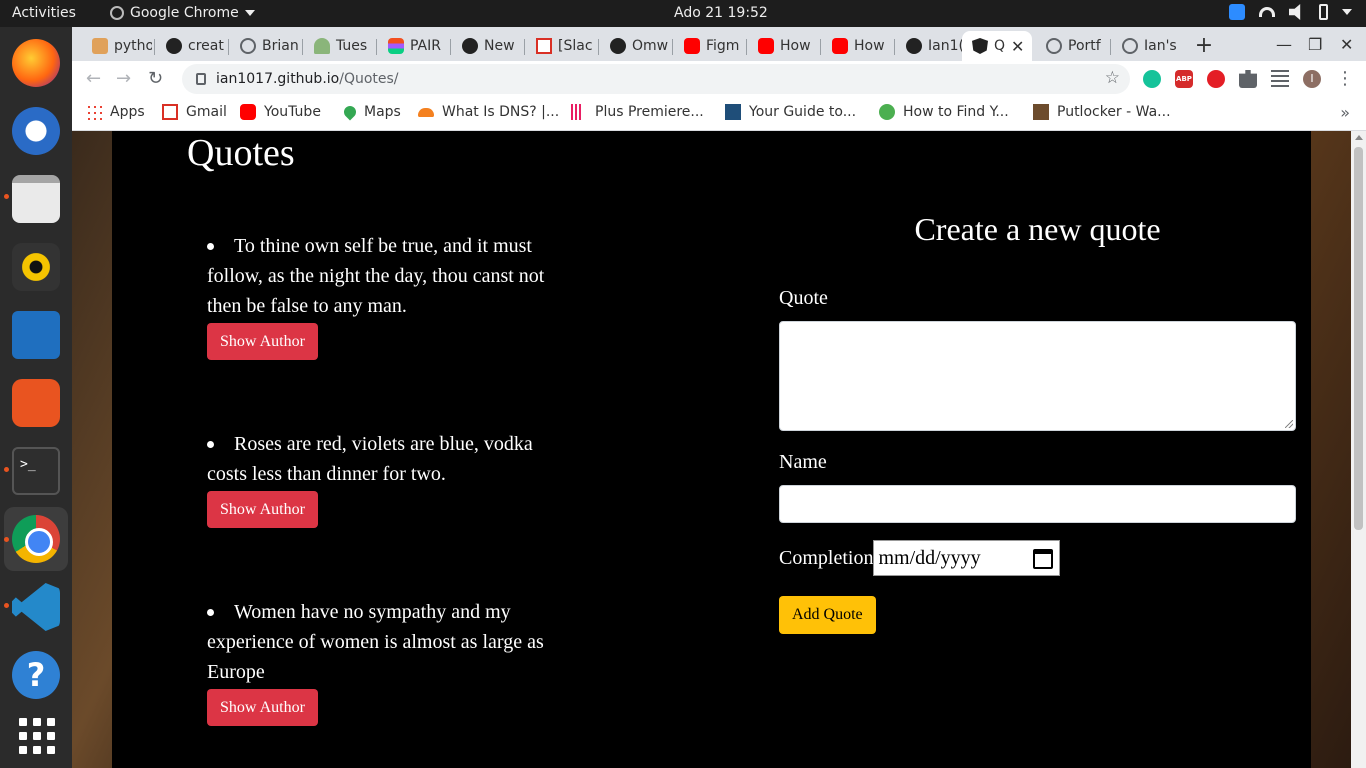 This screenshot has height=768, width=1366. Describe the element at coordinates (36, 675) in the screenshot. I see `help-icon: ?` at that location.